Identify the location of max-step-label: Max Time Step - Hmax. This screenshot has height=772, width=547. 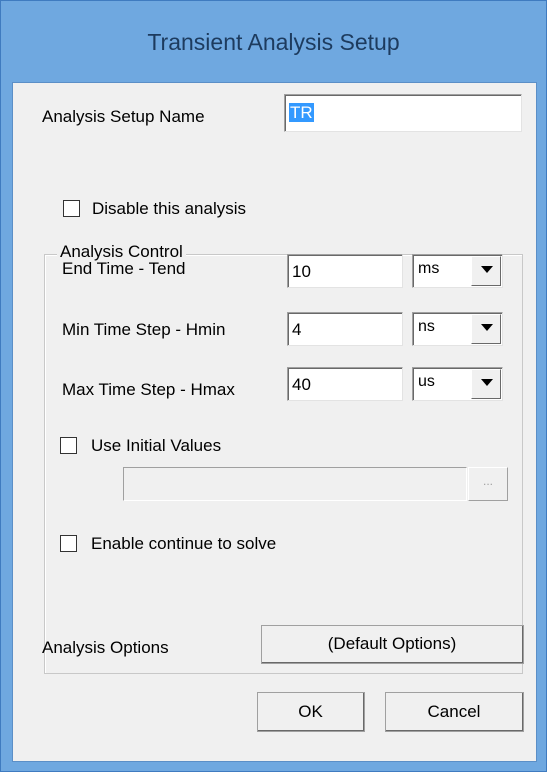
(148, 389).